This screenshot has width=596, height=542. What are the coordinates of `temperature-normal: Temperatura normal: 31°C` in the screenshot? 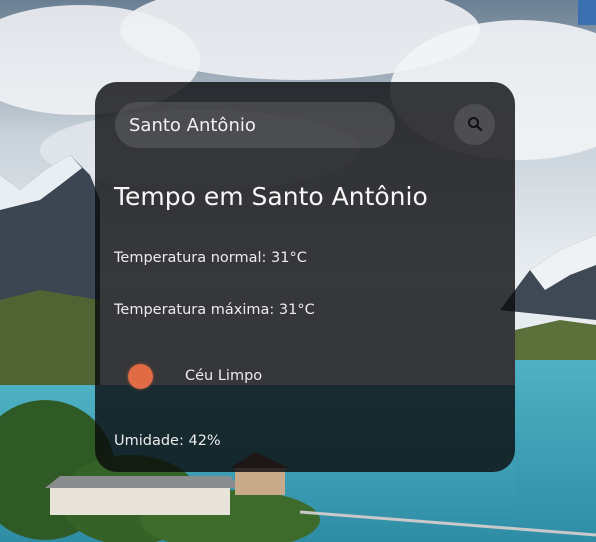 It's located at (210, 258).